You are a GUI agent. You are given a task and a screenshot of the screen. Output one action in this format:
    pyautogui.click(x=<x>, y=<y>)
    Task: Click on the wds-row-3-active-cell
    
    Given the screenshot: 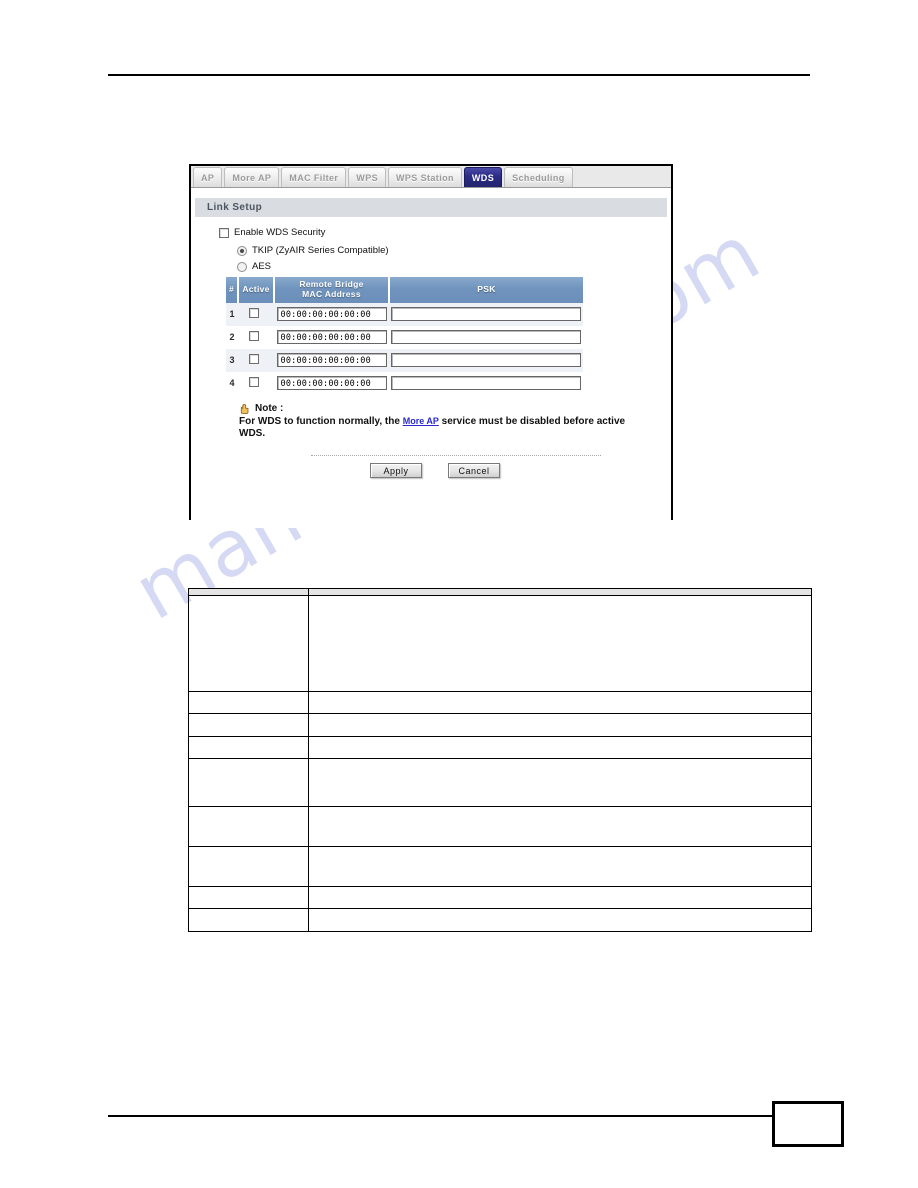 What is the action you would take?
    pyautogui.click(x=256, y=360)
    